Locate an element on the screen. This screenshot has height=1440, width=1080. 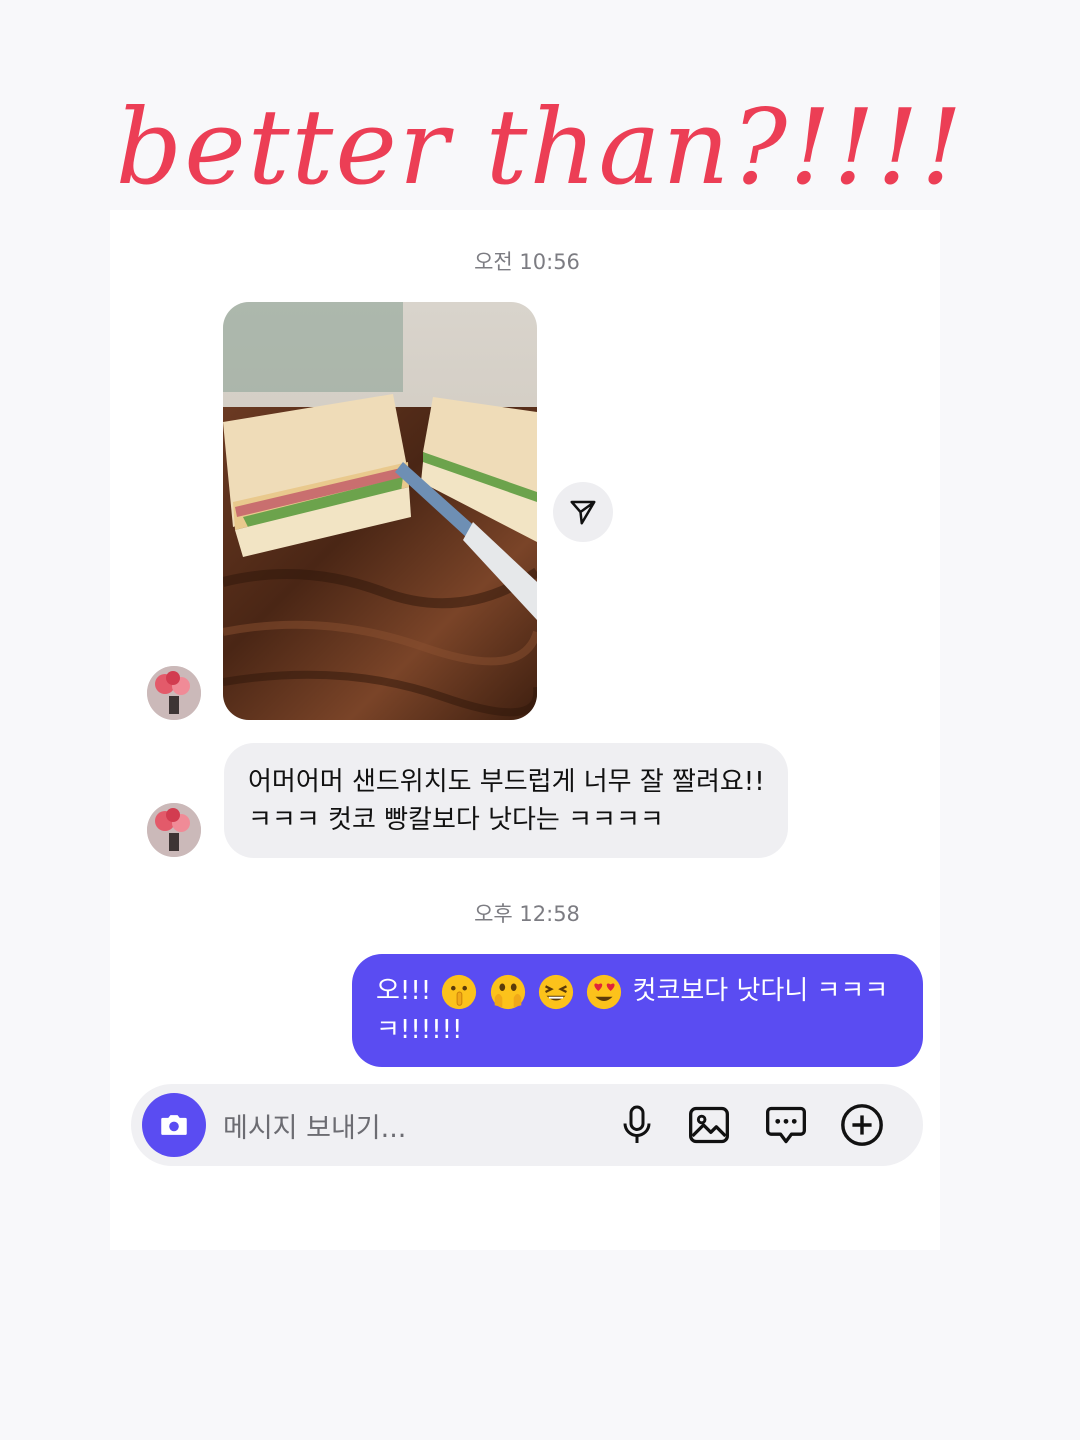
sticker-button is located at coordinates (786, 1125).